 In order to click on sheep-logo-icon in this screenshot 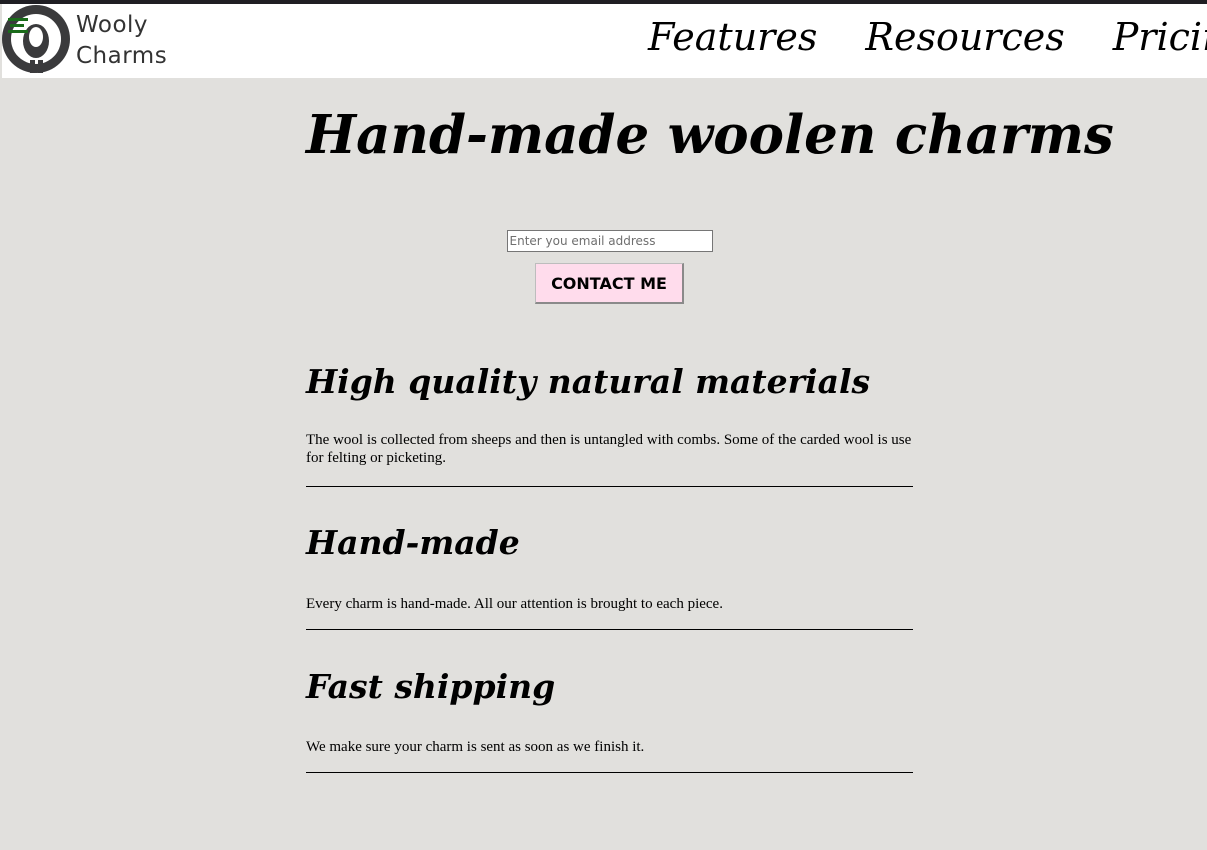, I will do `click(38, 40)`.